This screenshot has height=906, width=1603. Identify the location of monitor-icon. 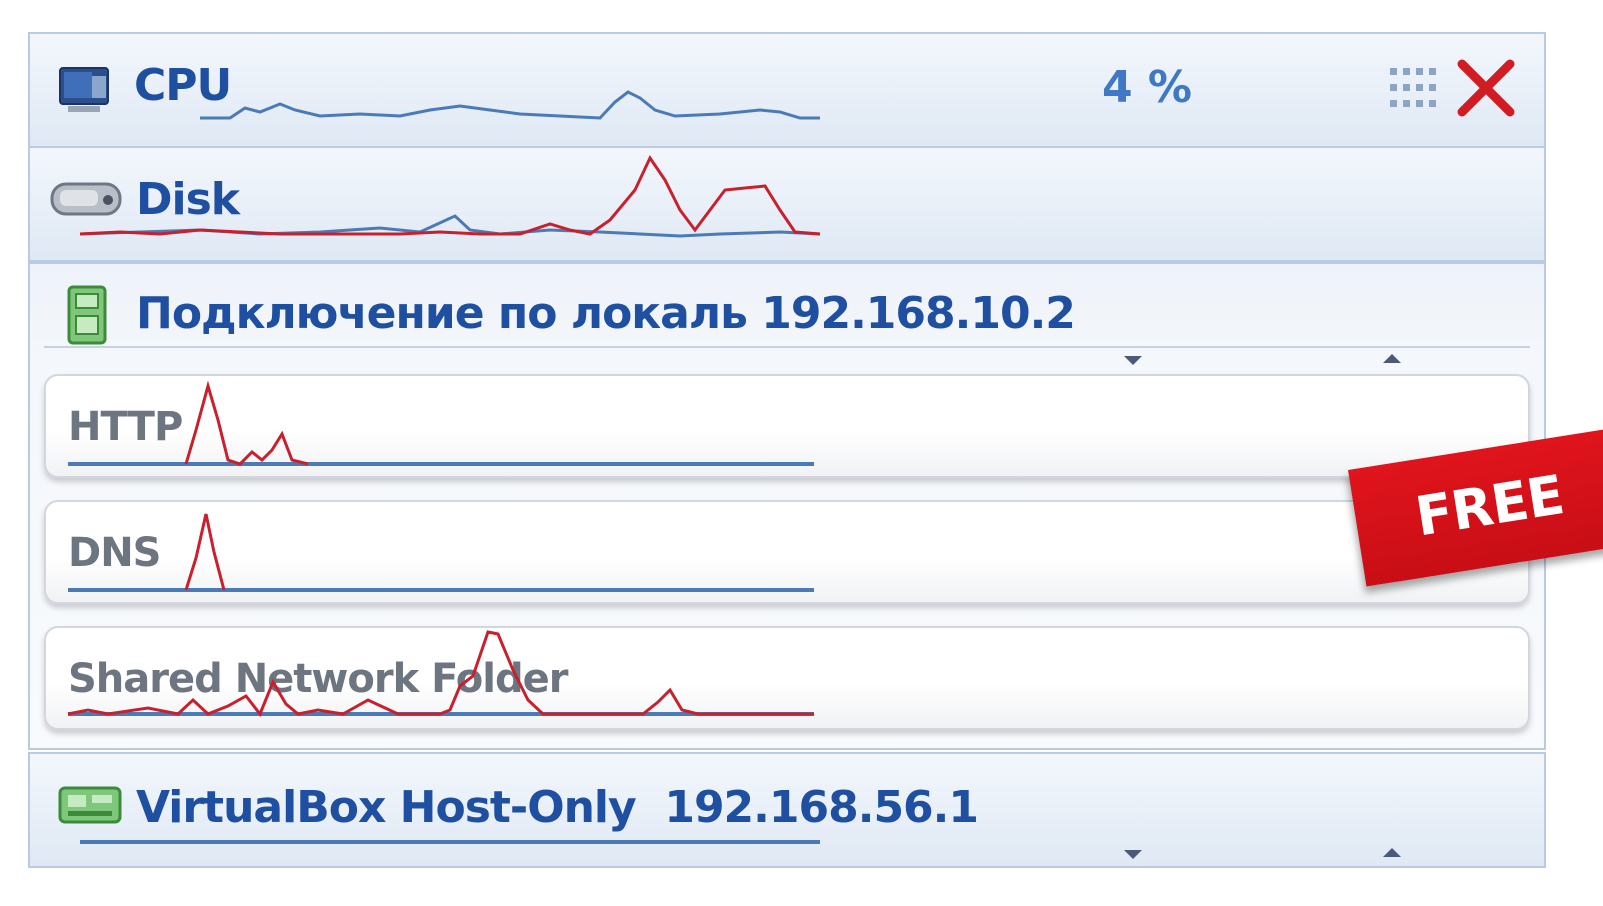
(84, 89).